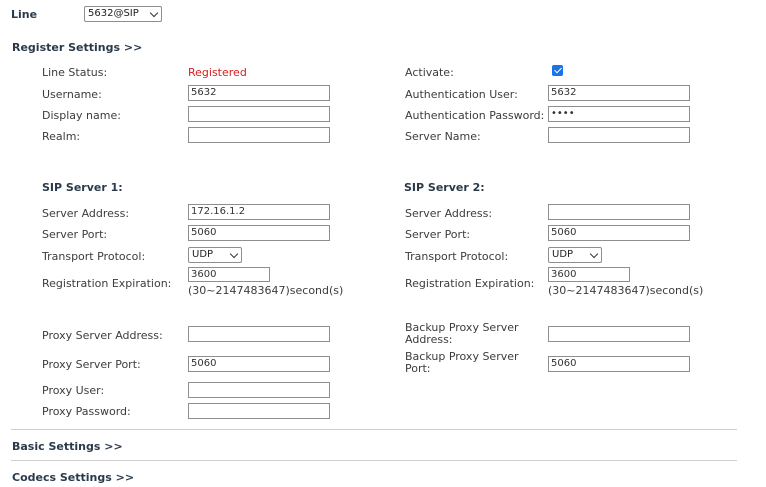 This screenshot has height=487, width=766. I want to click on proxy-port-field: 5060, so click(259, 364).